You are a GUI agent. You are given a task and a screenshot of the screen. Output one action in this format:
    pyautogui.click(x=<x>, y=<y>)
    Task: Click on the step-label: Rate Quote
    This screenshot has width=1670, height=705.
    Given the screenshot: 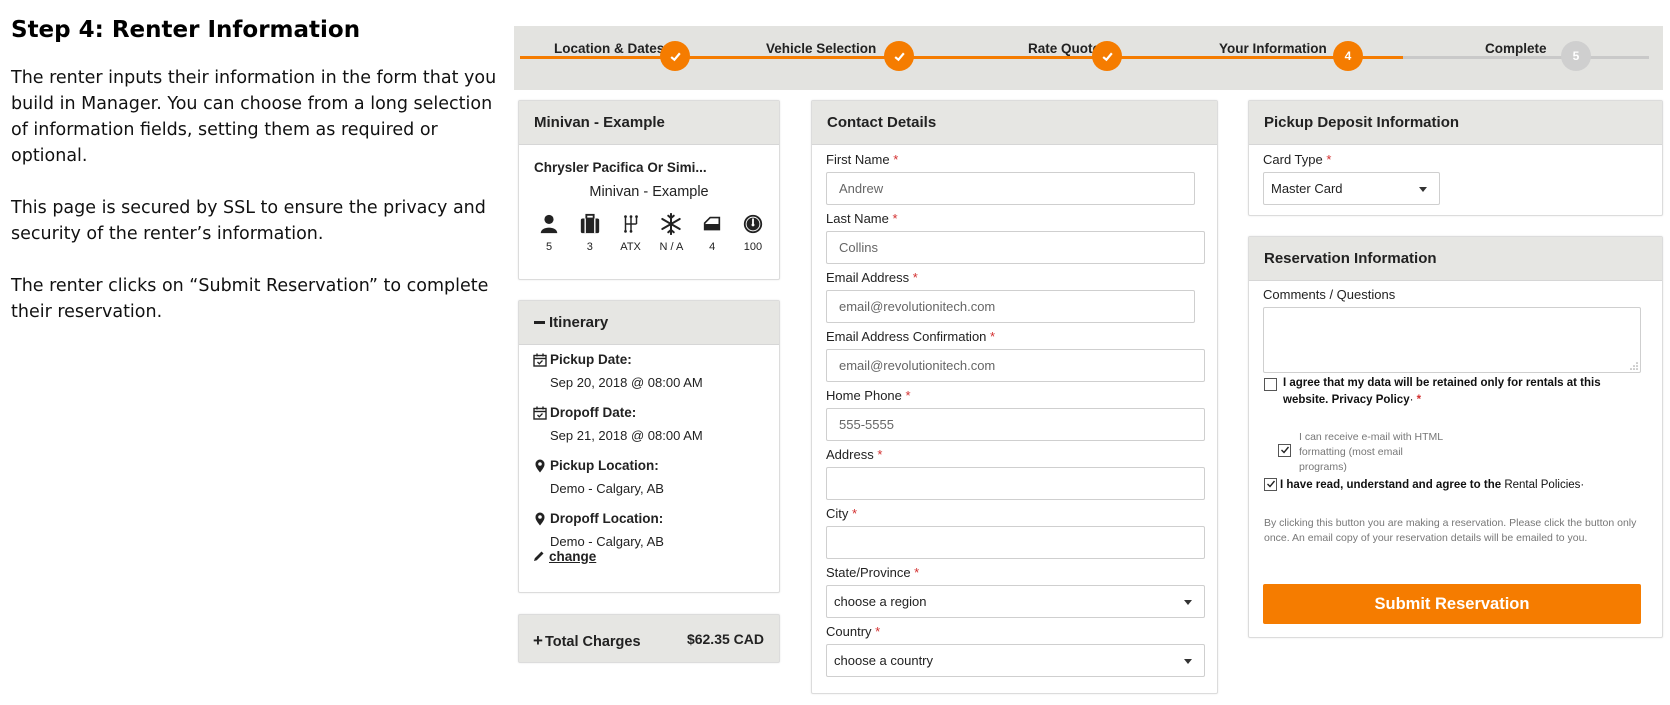 What is the action you would take?
    pyautogui.click(x=1064, y=48)
    